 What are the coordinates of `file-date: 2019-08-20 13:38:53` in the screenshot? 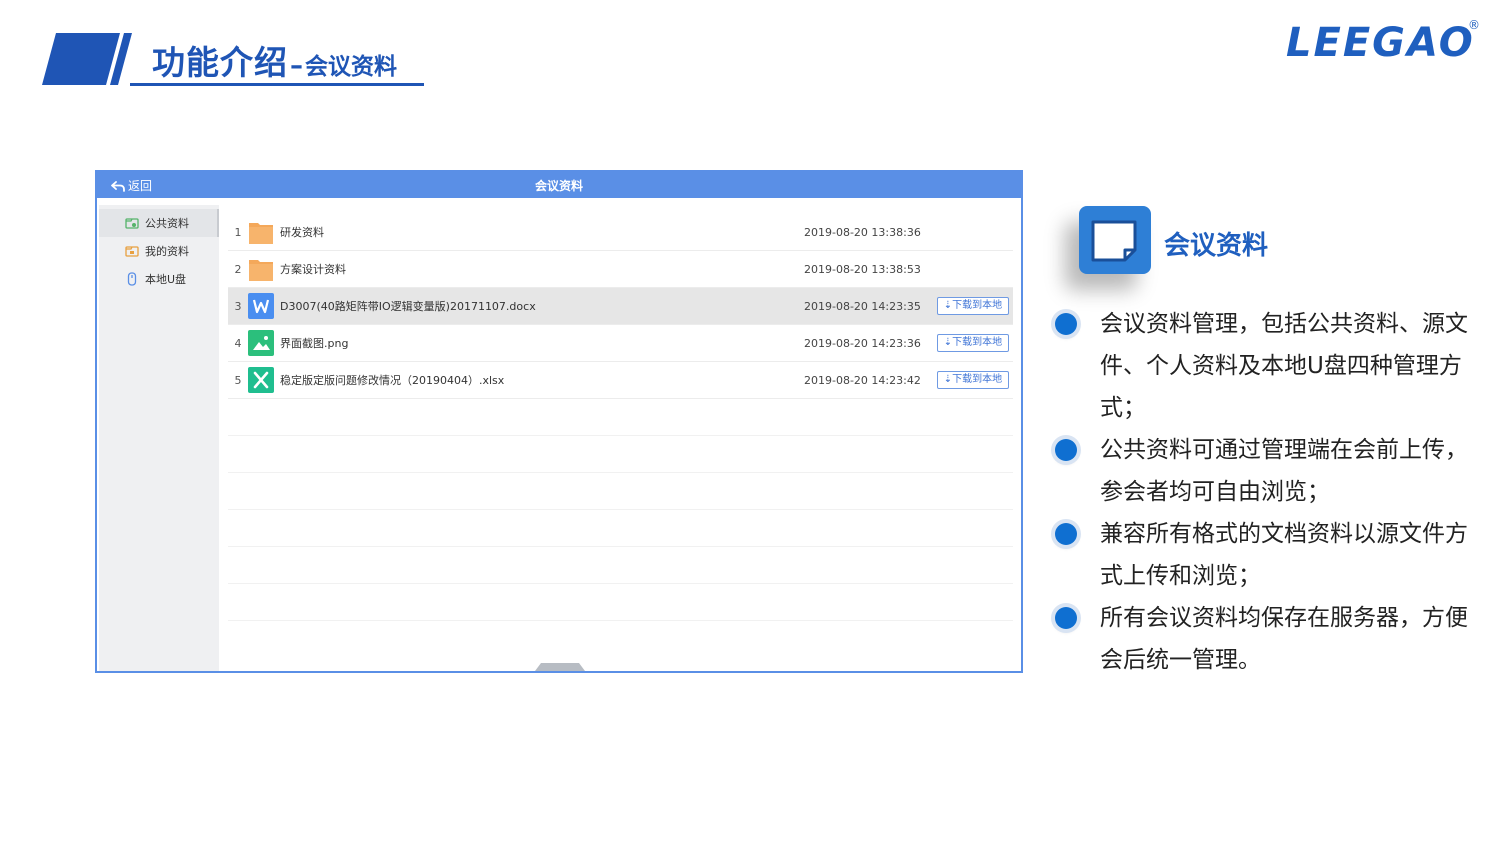 It's located at (862, 269).